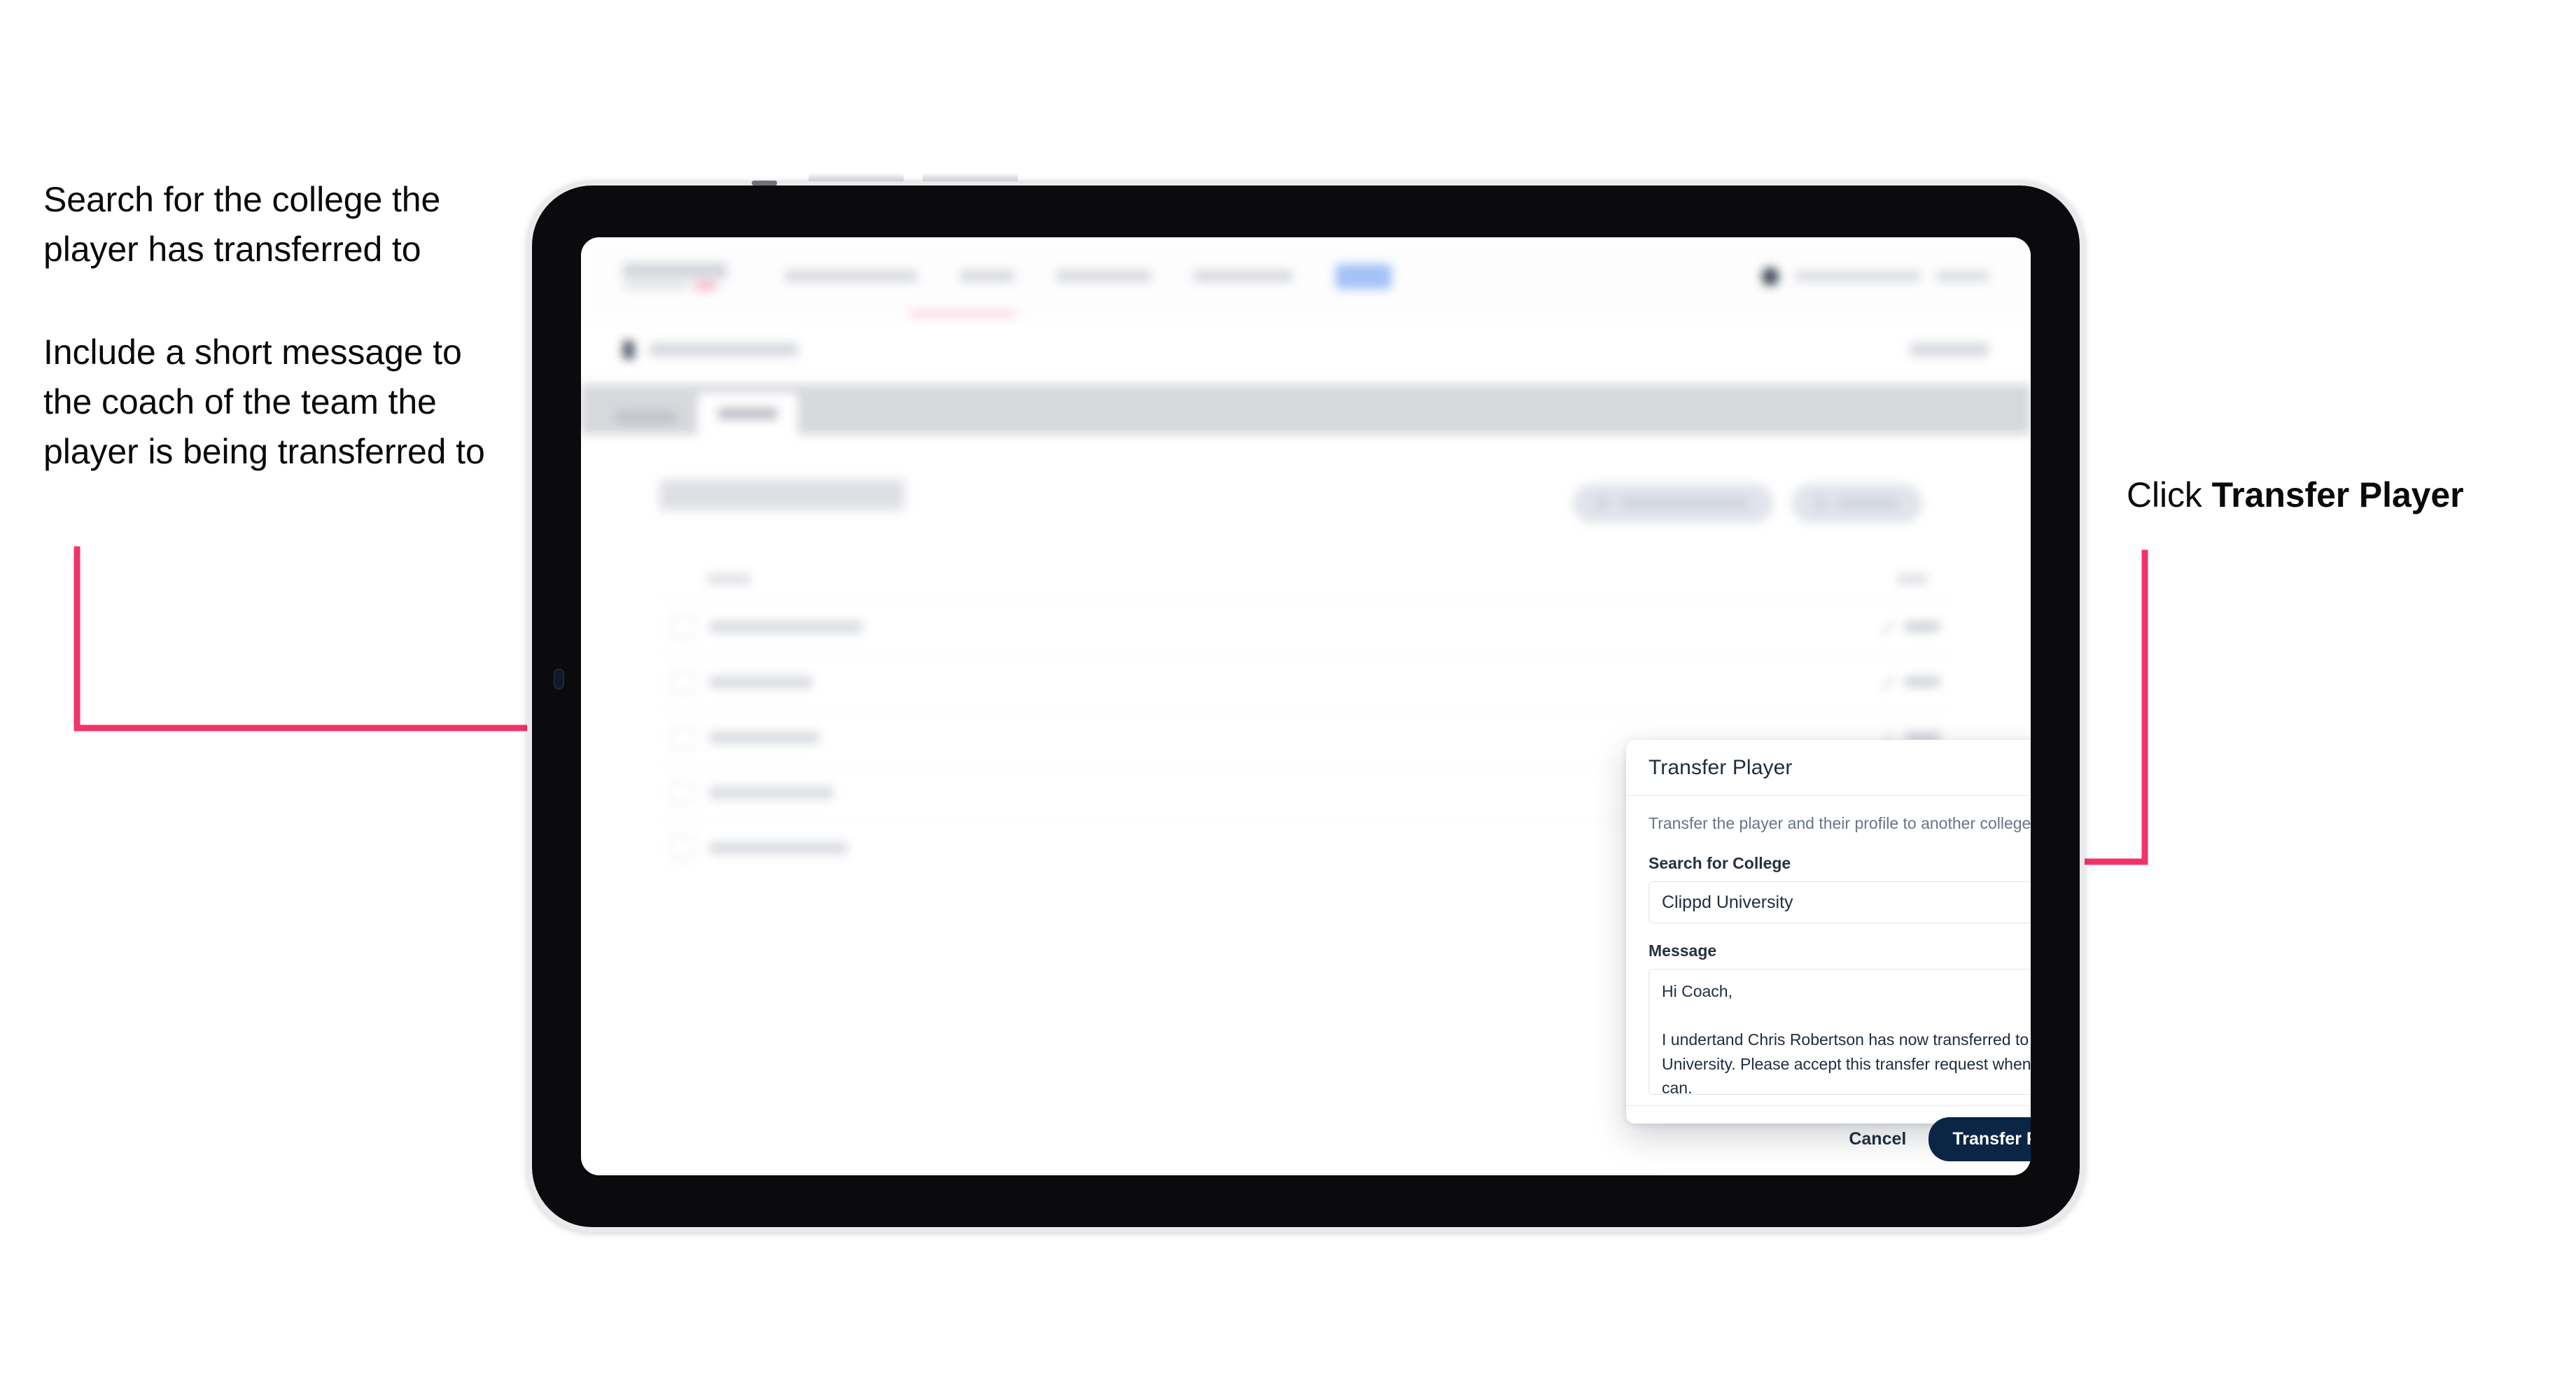 Image resolution: width=2576 pixels, height=1386 pixels. I want to click on volume-up-button, so click(856, 177).